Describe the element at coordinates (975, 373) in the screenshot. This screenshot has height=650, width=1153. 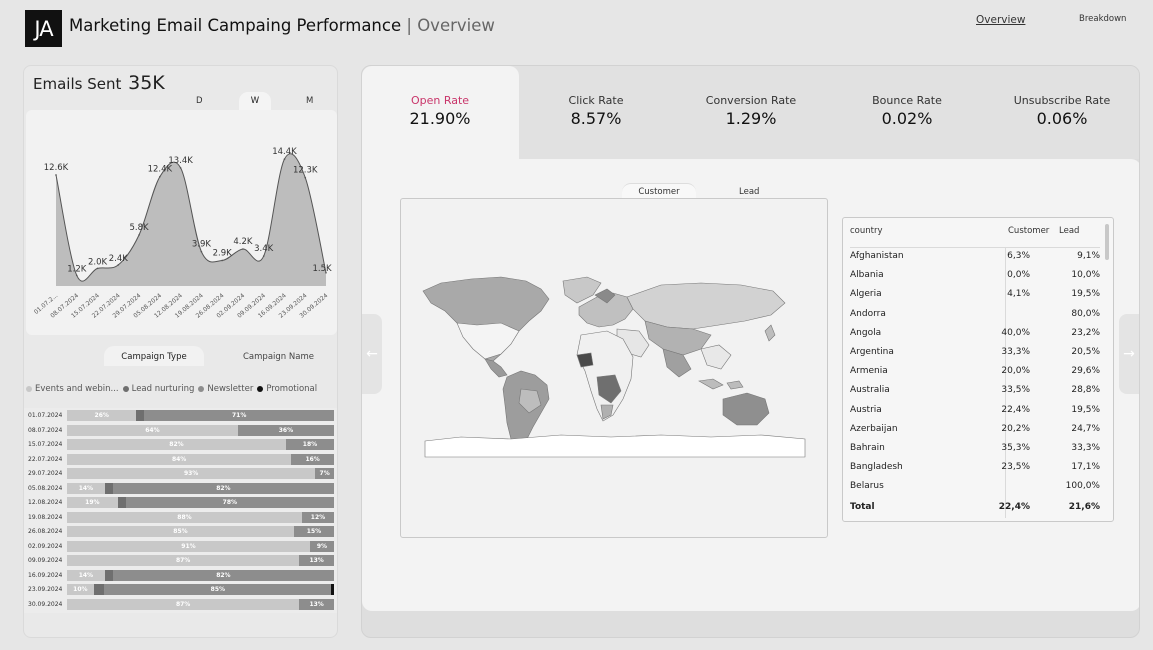
I see `table-row: Armenia 20,0% 29,6%` at that location.